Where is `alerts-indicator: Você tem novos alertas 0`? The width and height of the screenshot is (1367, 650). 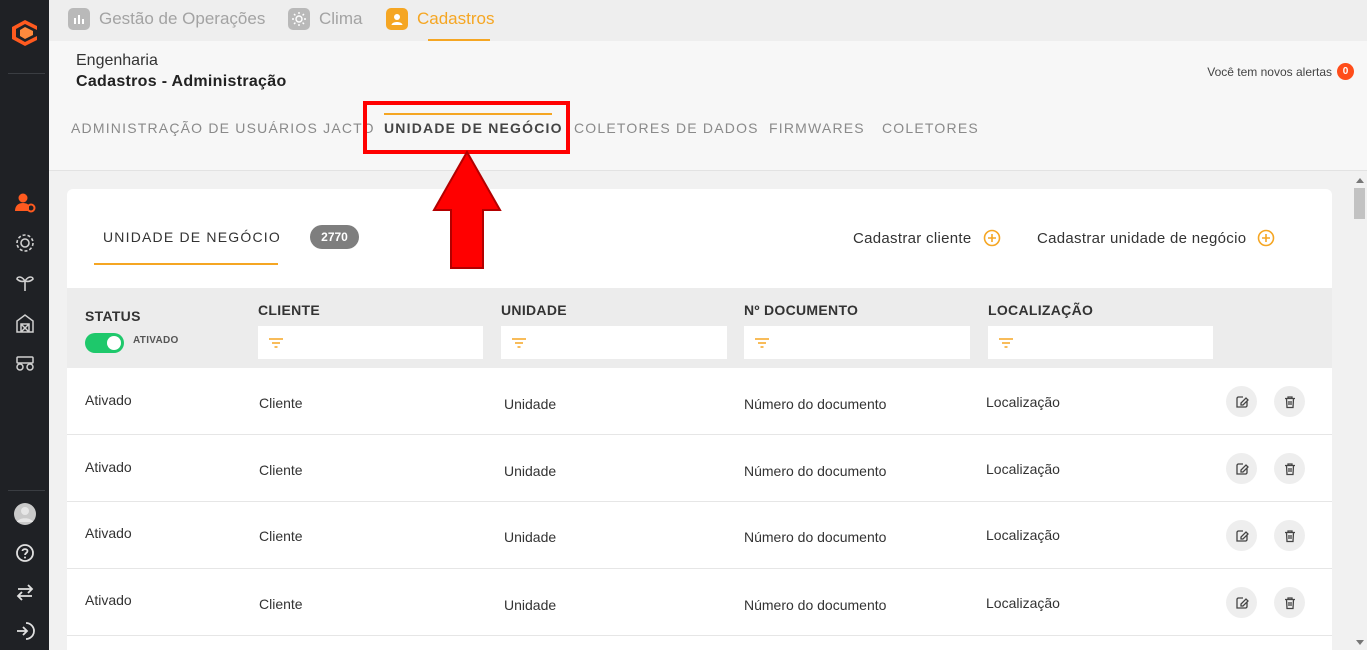
alerts-indicator: Você tem novos alertas 0 is located at coordinates (1280, 71).